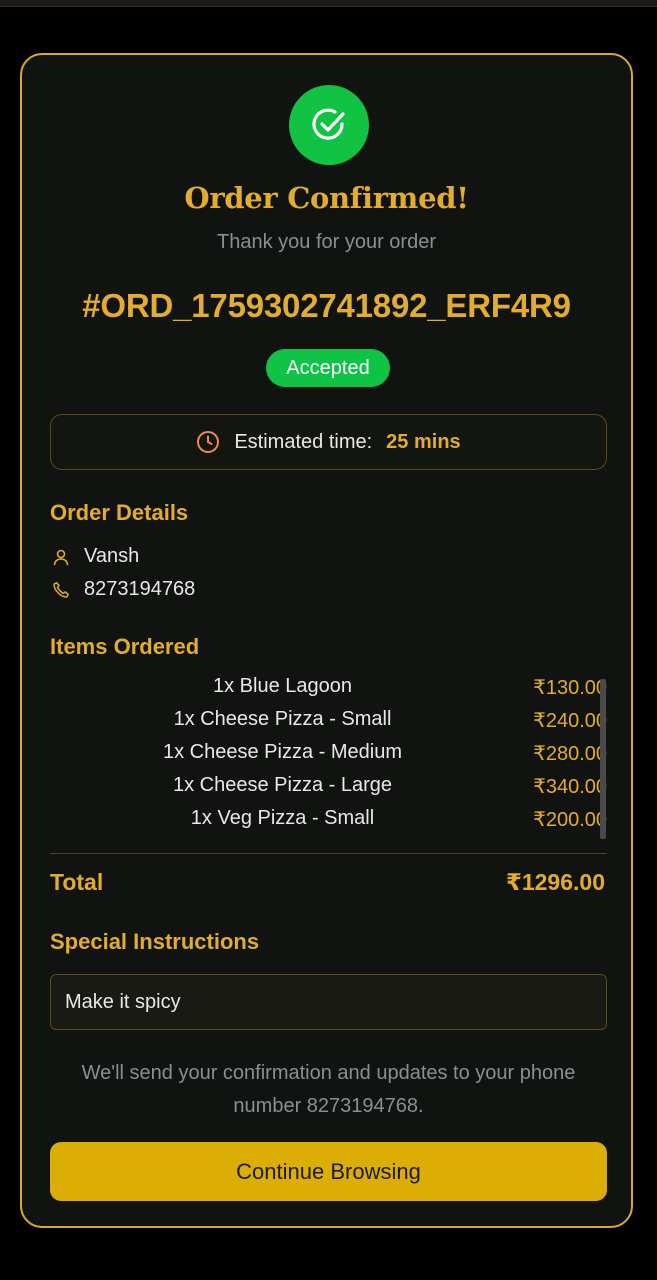  What do you see at coordinates (570, 721) in the screenshot?
I see `item-price: ₹240.00` at bounding box center [570, 721].